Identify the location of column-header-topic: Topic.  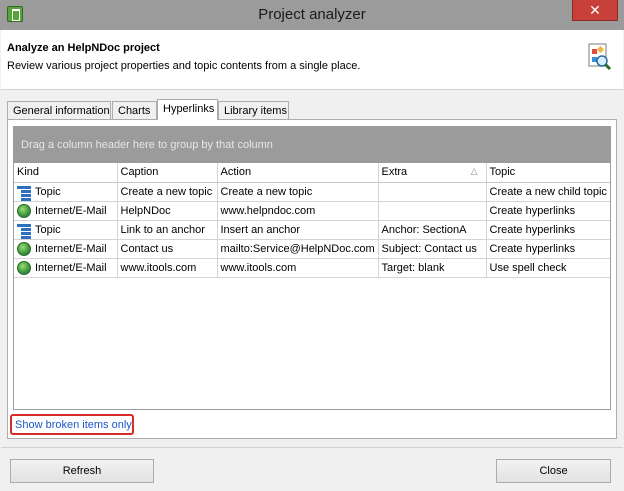
(548, 173).